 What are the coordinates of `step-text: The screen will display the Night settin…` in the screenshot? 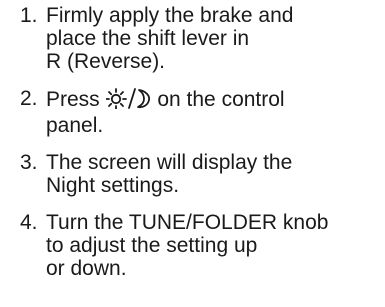 It's located at (213, 174).